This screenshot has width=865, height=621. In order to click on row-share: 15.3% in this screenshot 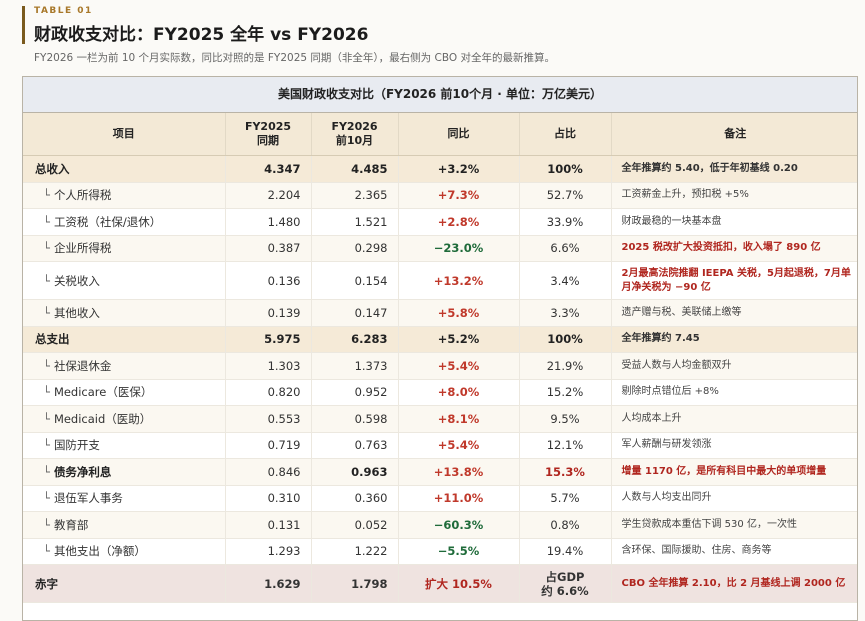, I will do `click(565, 472)`.